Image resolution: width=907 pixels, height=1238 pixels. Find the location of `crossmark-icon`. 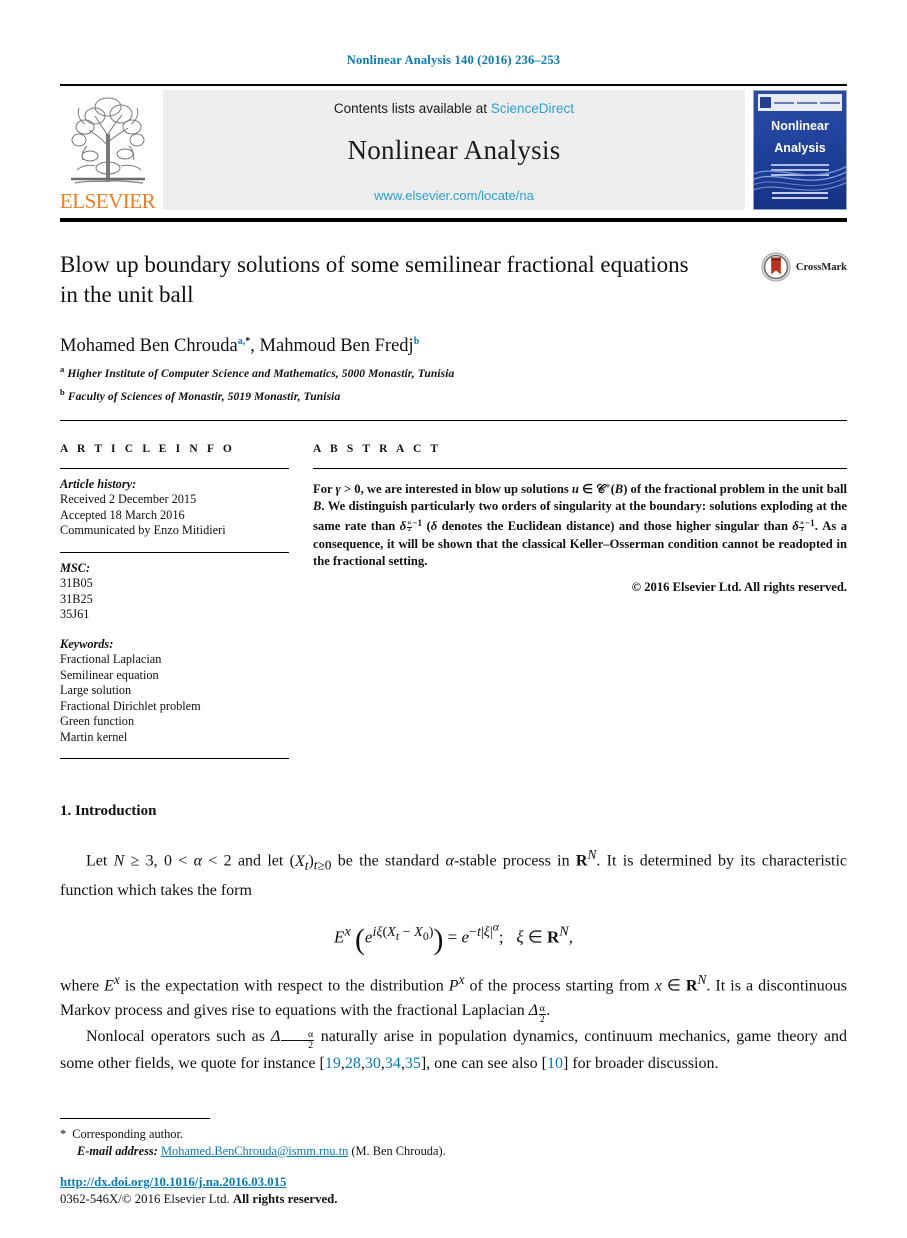

crossmark-icon is located at coordinates (776, 267).